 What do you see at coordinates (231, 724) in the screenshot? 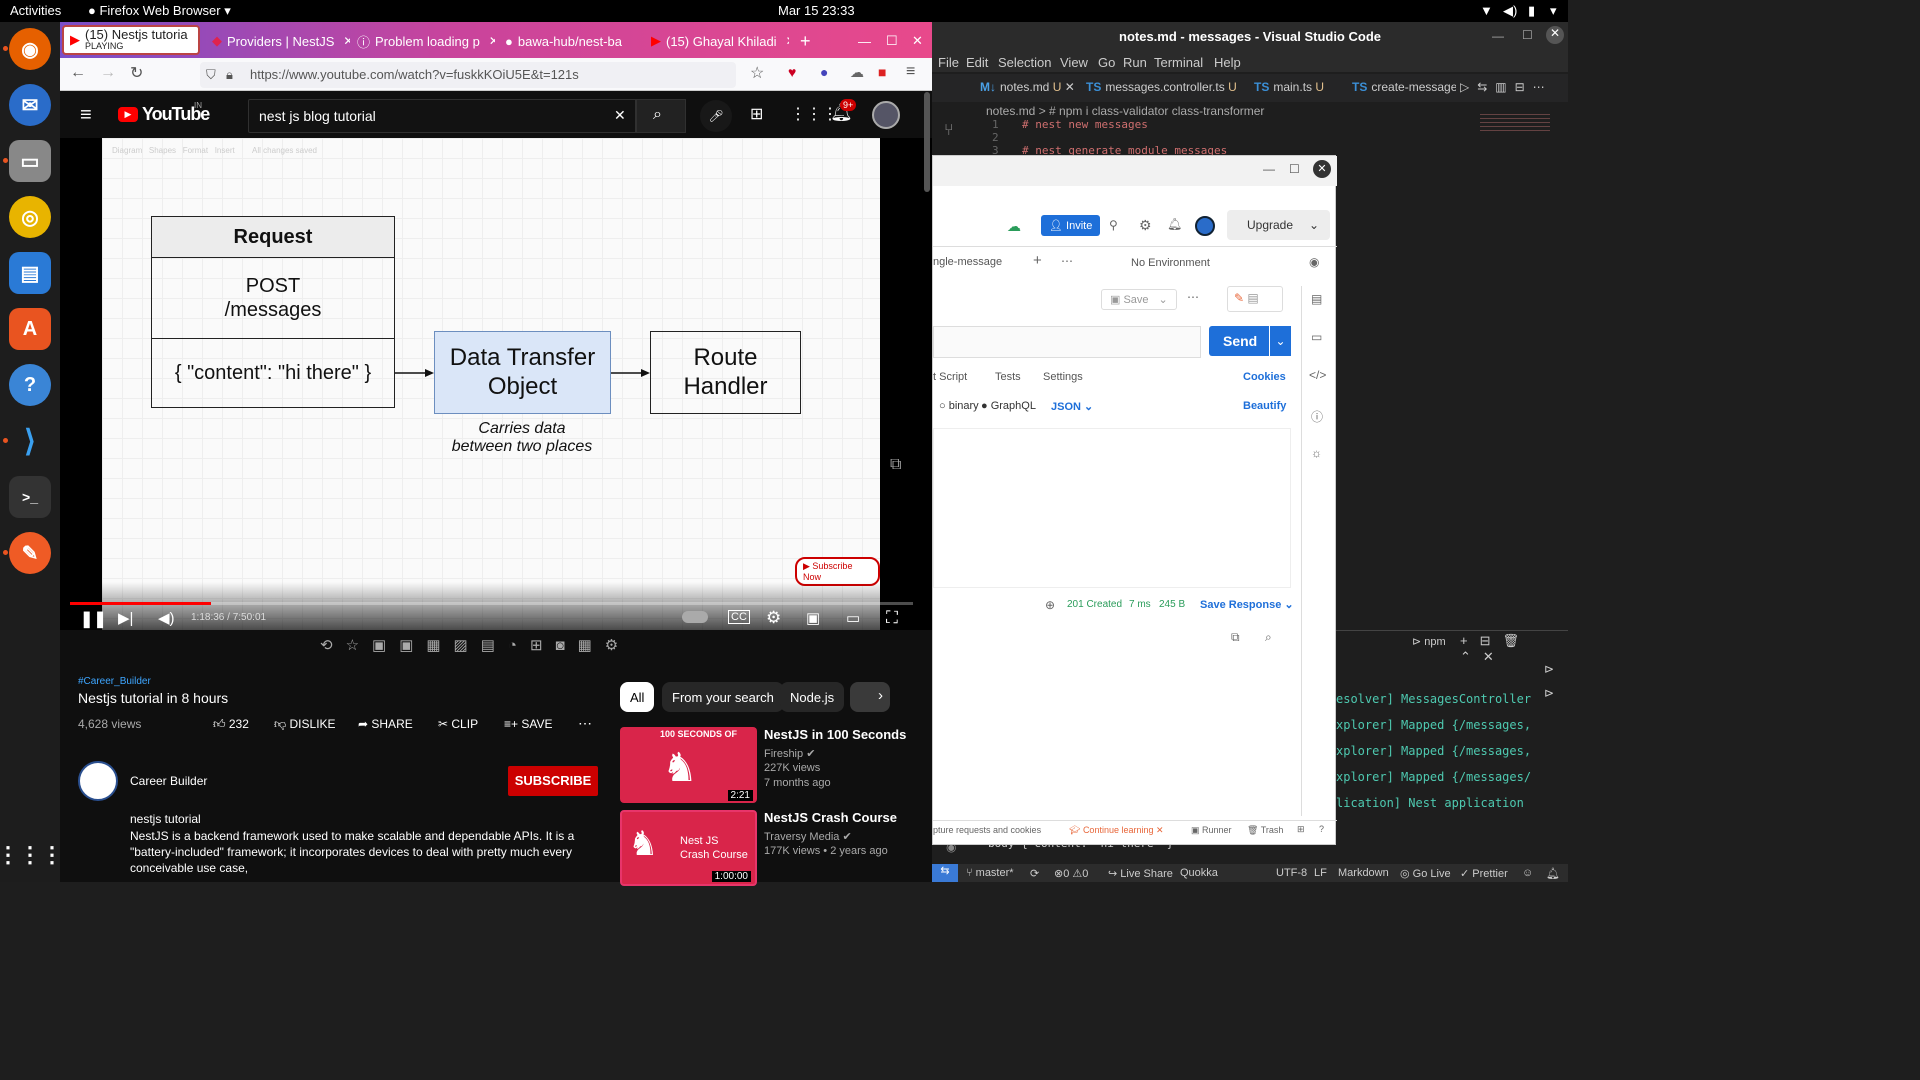
I see `like-button: 👍︎ 232` at bounding box center [231, 724].